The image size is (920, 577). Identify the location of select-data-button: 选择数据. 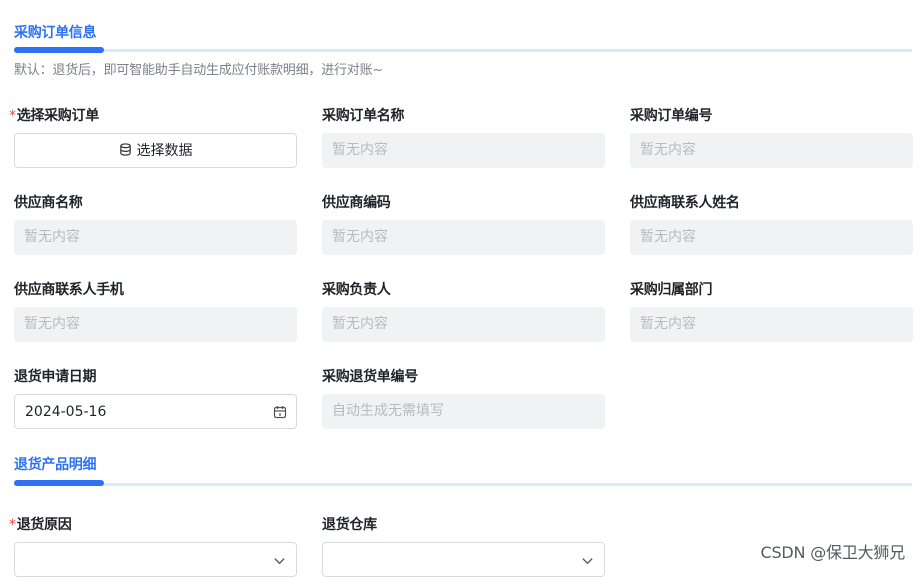
(155, 150).